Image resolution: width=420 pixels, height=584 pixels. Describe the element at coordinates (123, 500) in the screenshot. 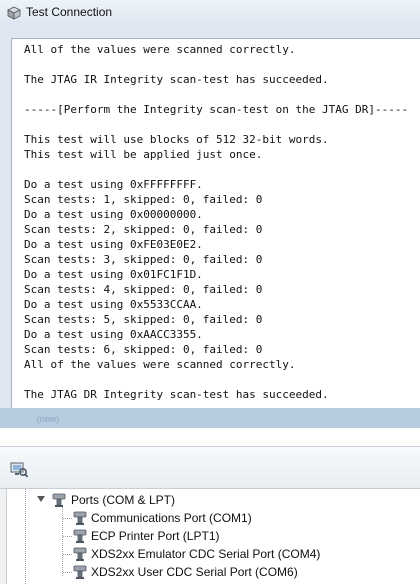

I see `tree-node-label: Ports (COM & LPT)` at that location.